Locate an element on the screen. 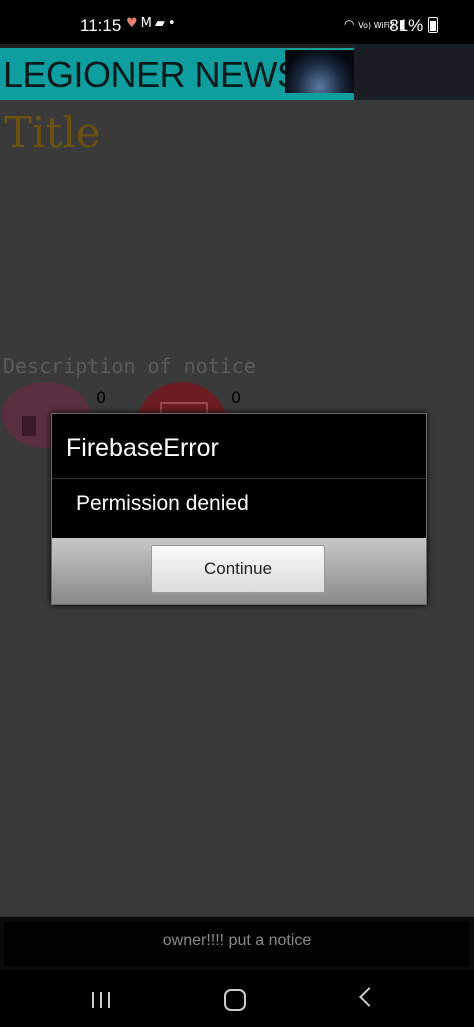  home-icon is located at coordinates (235, 1000).